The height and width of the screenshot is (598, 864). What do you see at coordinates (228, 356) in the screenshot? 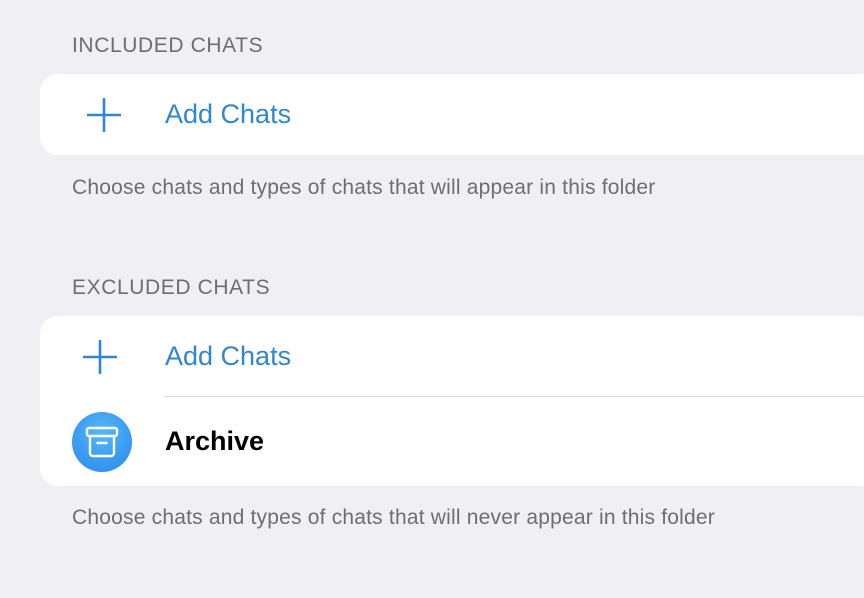
I see `excluded-add-chats-label: Add Chats` at bounding box center [228, 356].